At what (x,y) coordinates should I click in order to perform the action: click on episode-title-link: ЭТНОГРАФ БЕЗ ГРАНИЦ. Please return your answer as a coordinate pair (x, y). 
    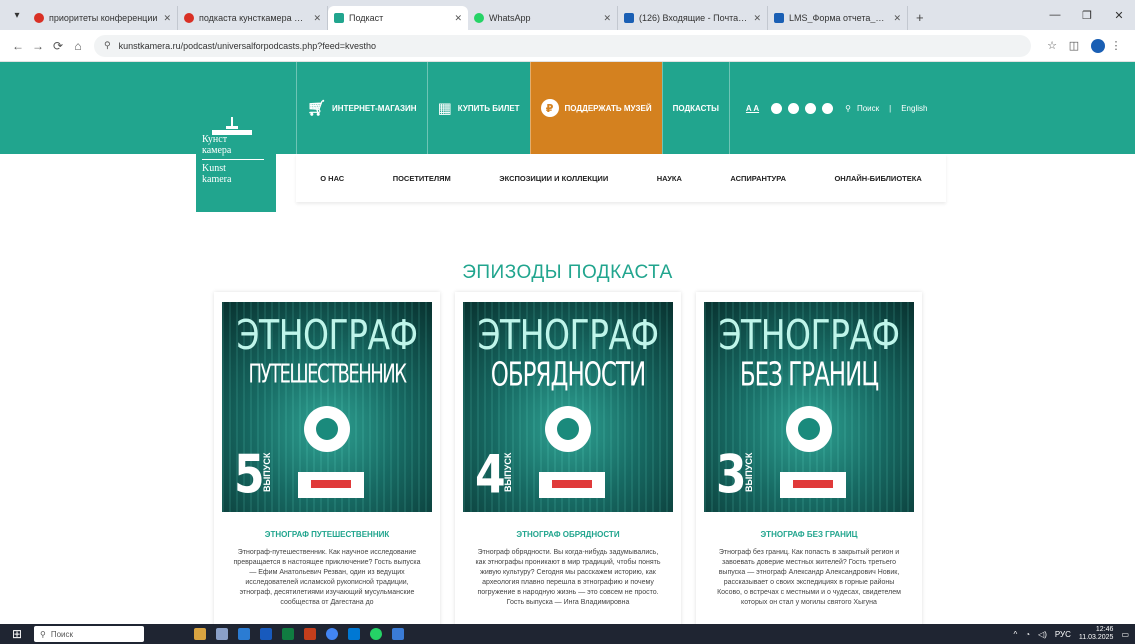
    Looking at the image, I should click on (809, 534).